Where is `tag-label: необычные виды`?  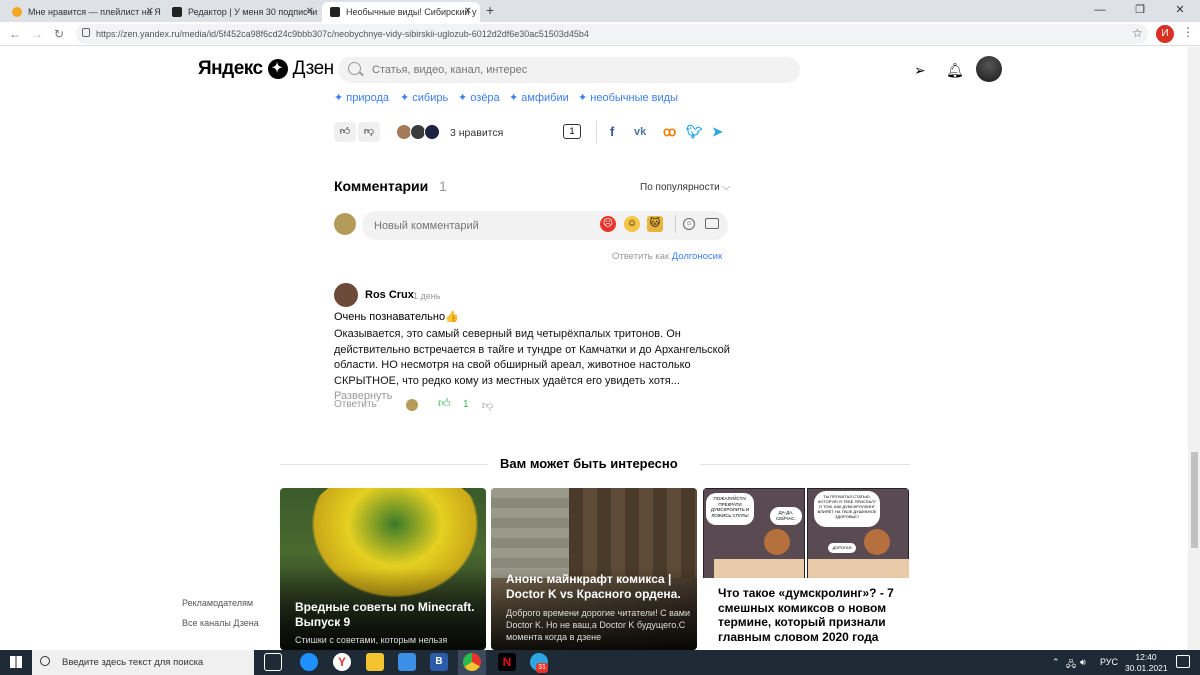
tag-label: необычные виды is located at coordinates (634, 98).